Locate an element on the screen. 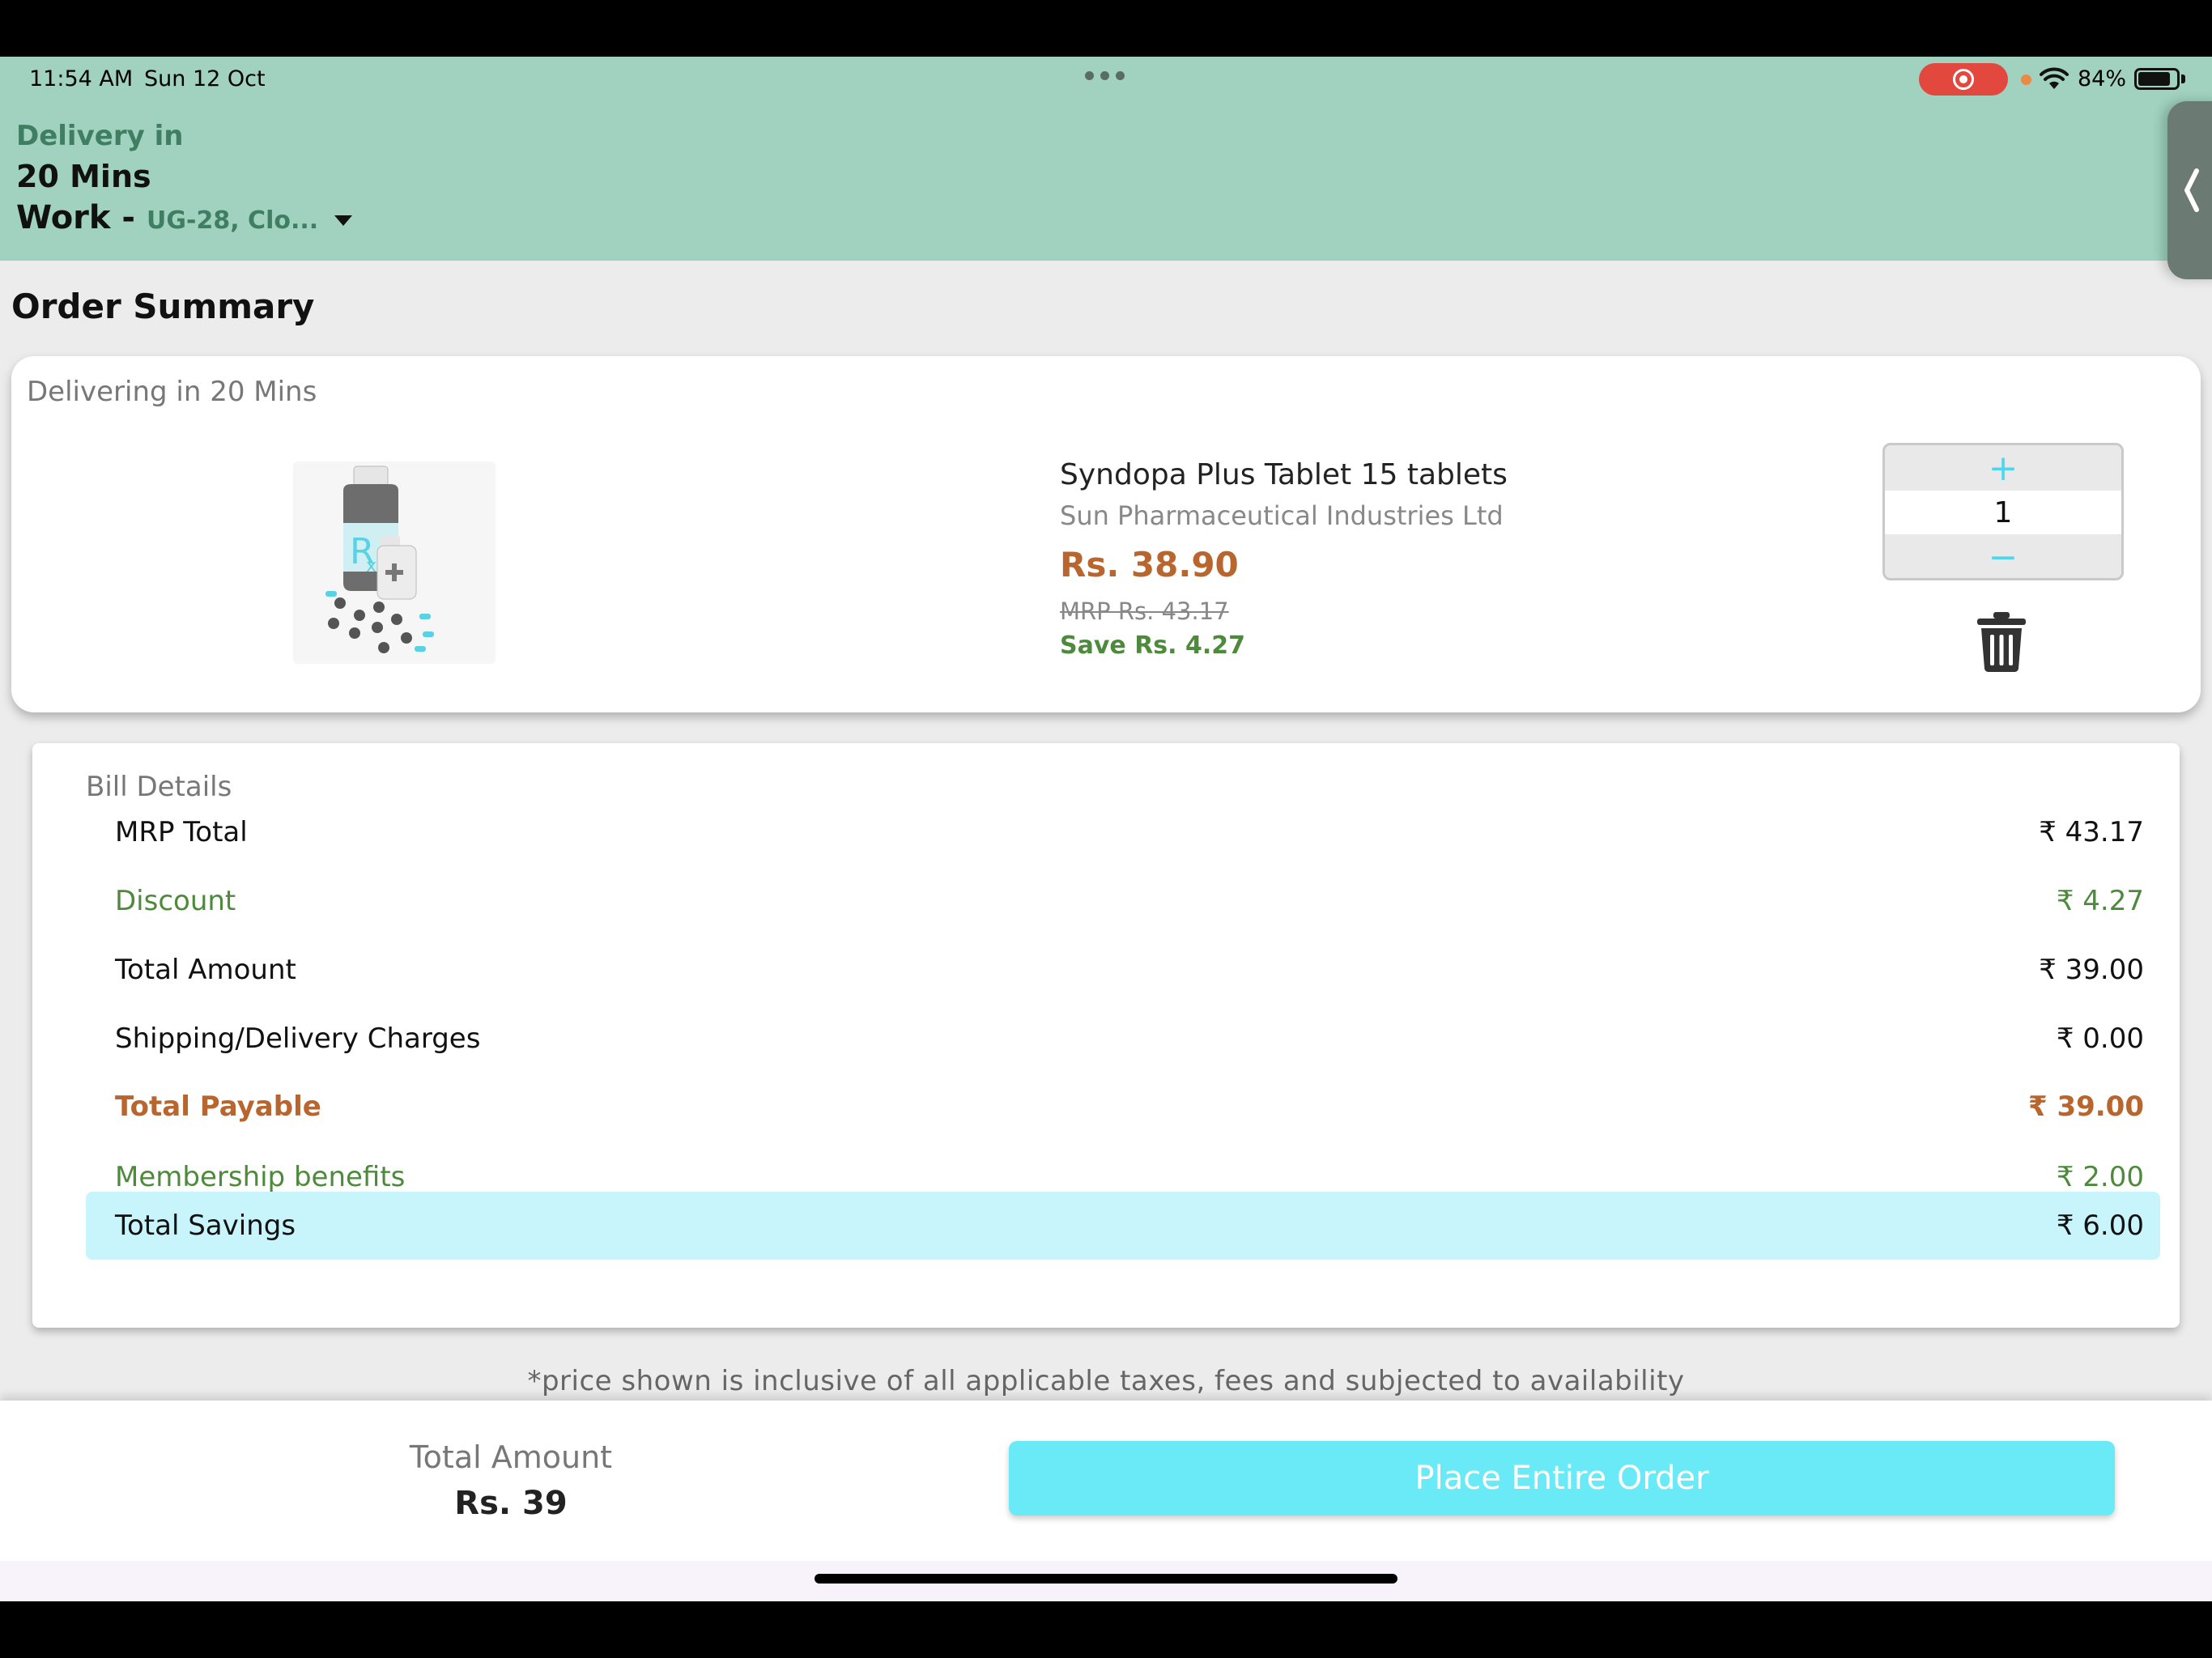  bill-row-label: MRP Total is located at coordinates (182, 832).